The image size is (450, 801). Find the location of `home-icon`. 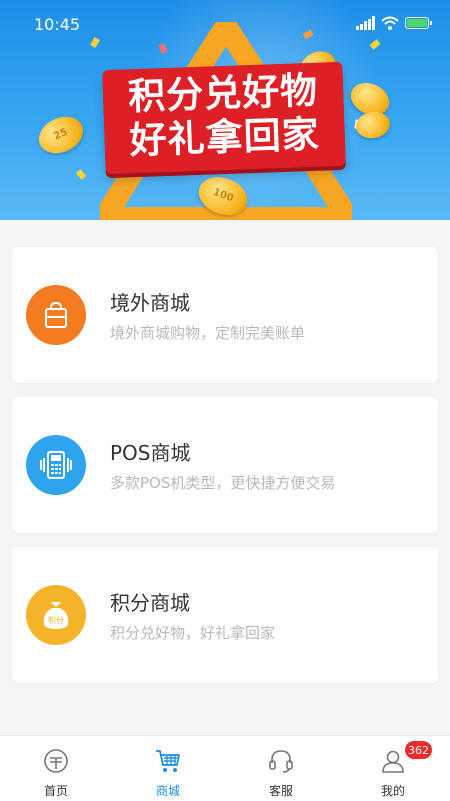

home-icon is located at coordinates (56, 761).